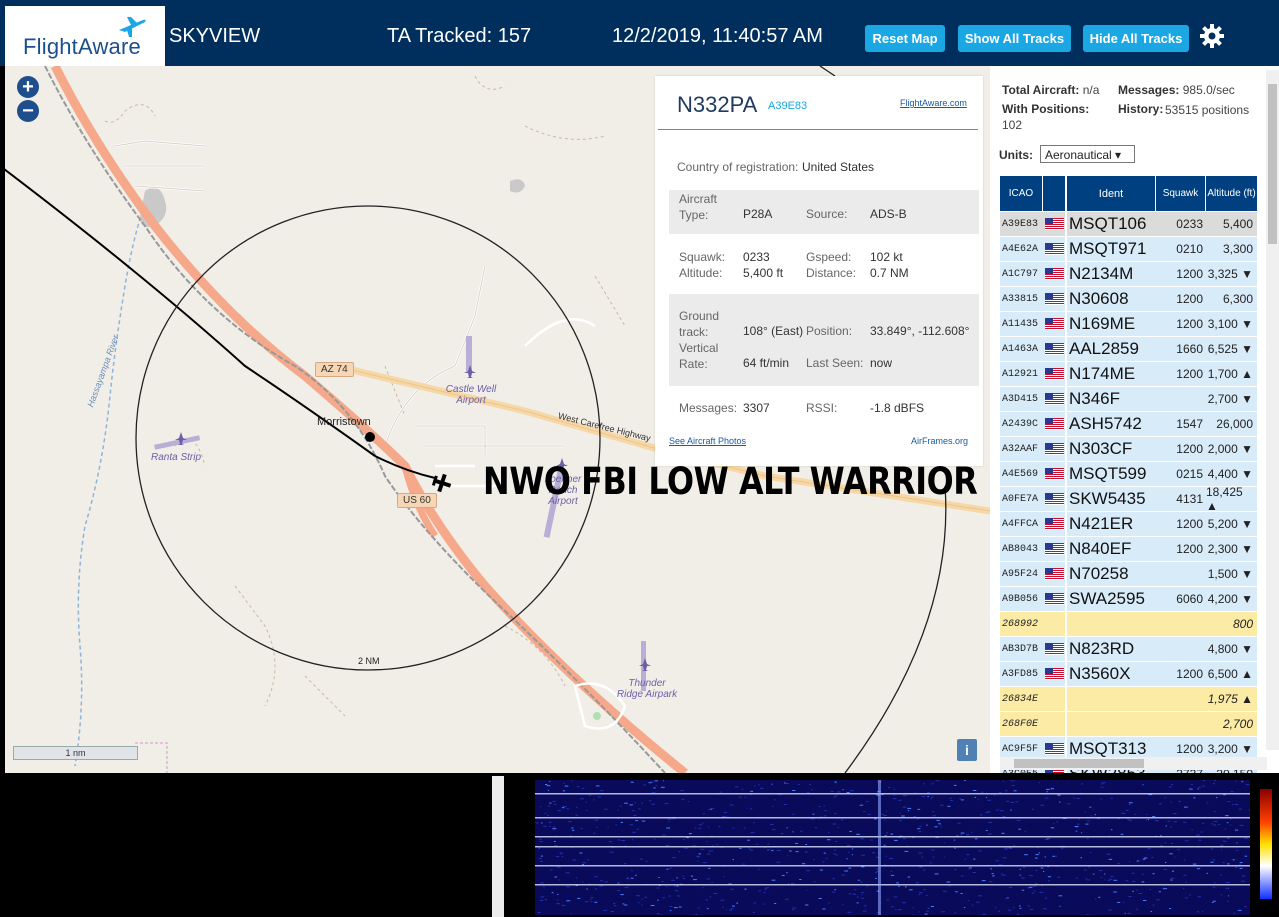 Image resolution: width=1279 pixels, height=917 pixels. What do you see at coordinates (1136, 38) in the screenshot?
I see `hide-all-tracks-button: Hide All Tracks` at bounding box center [1136, 38].